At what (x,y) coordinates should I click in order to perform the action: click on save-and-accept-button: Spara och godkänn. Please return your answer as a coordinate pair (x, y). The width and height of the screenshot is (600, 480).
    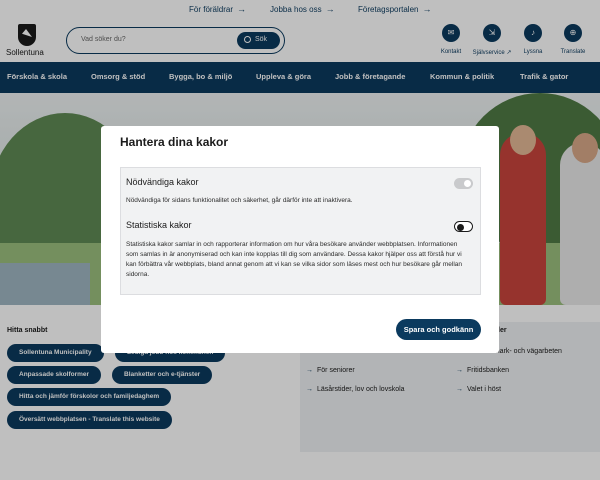
    Looking at the image, I should click on (438, 329).